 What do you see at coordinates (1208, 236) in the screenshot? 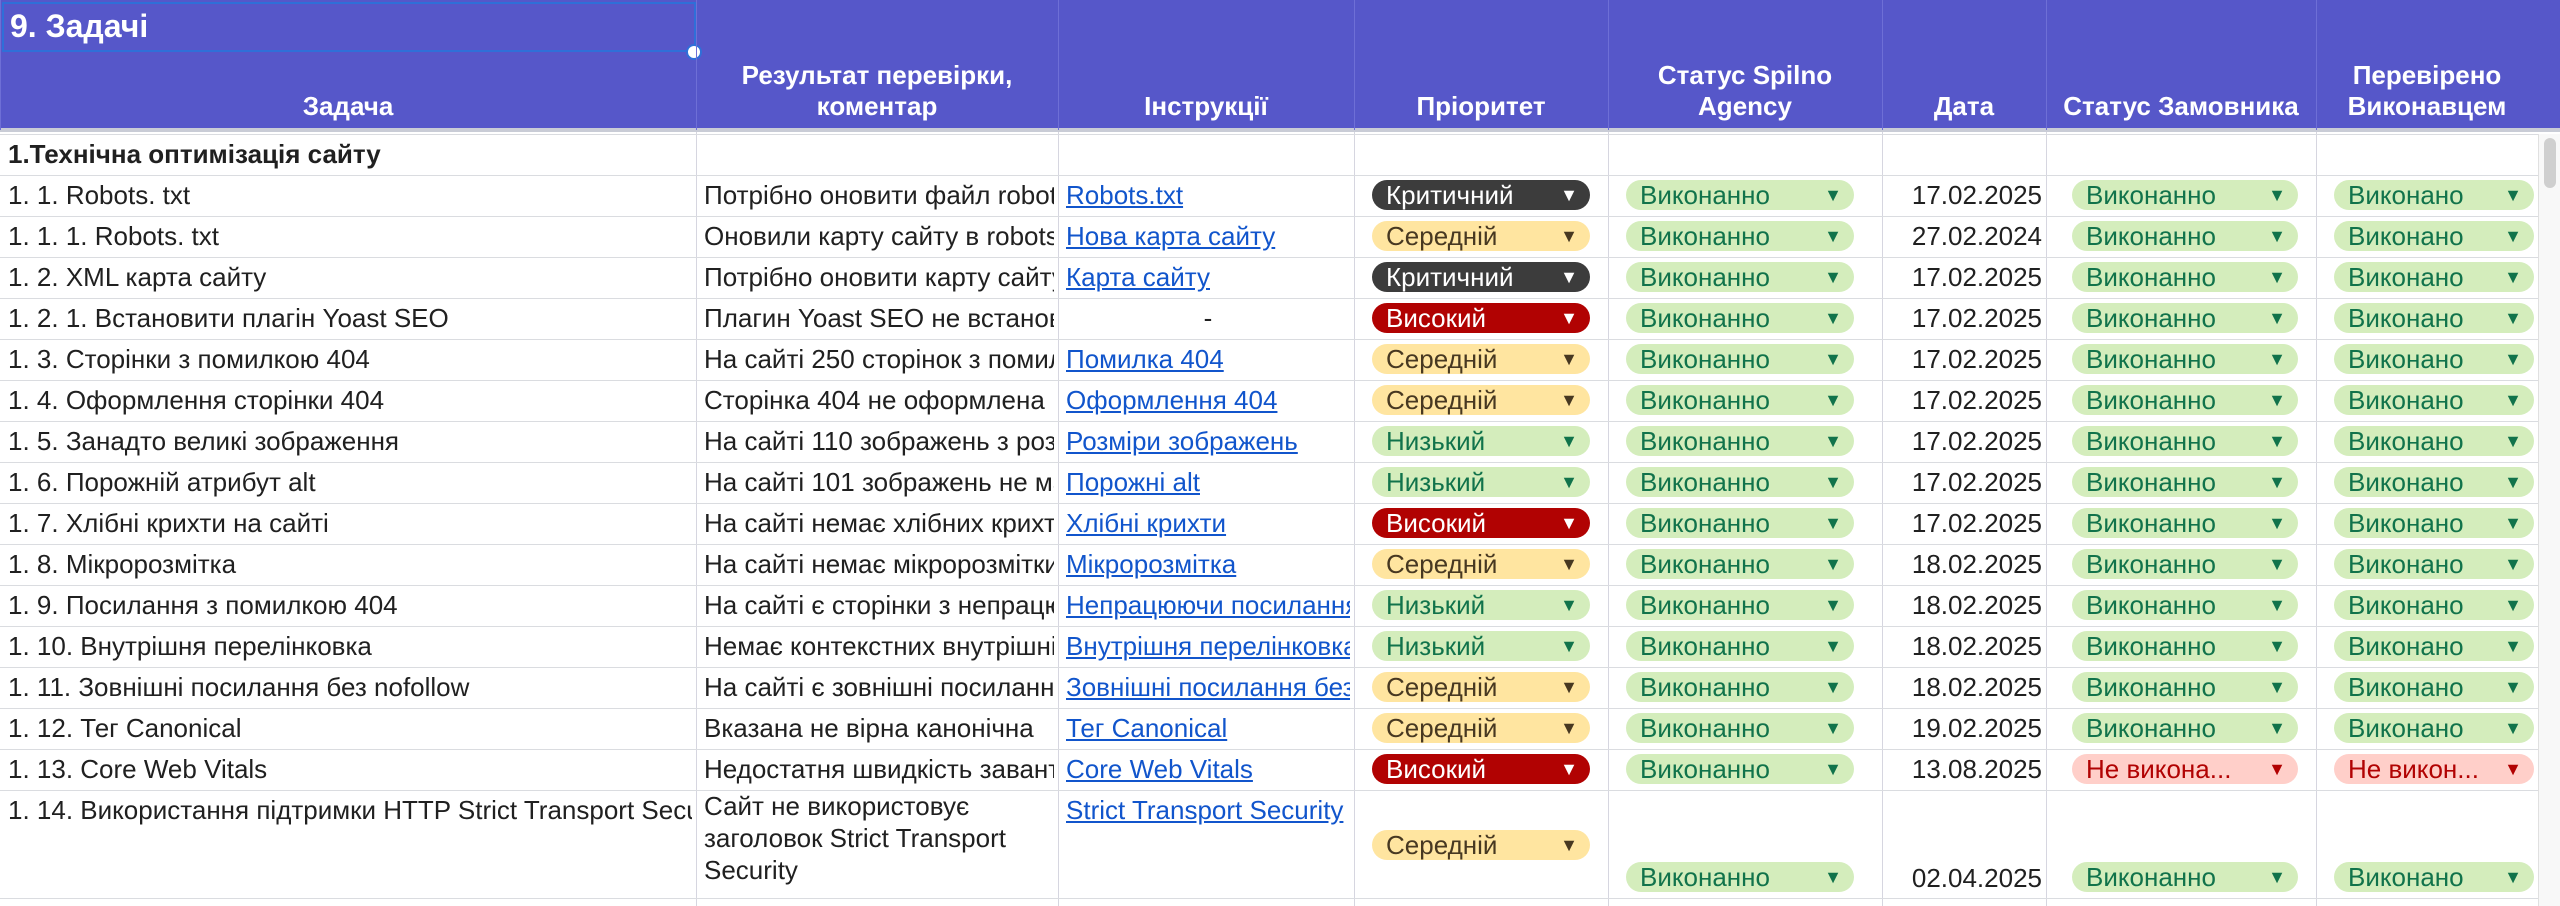
I see `instruction-link: Нова карта сайту` at bounding box center [1208, 236].